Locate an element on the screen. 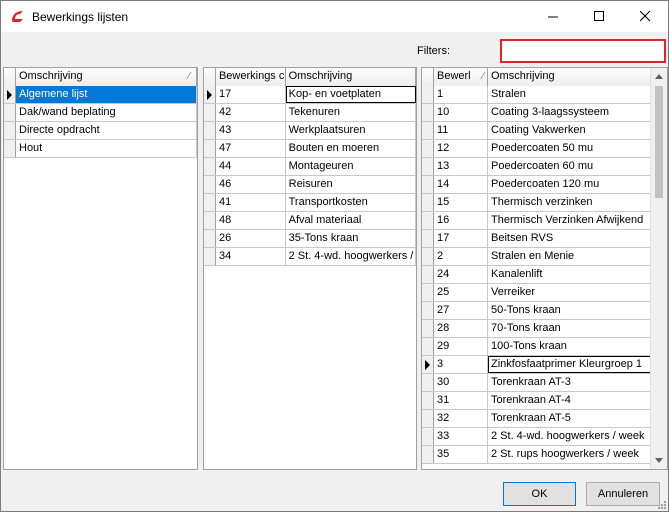 Image resolution: width=669 pixels, height=512 pixels. table-cell: 34 is located at coordinates (251, 256).